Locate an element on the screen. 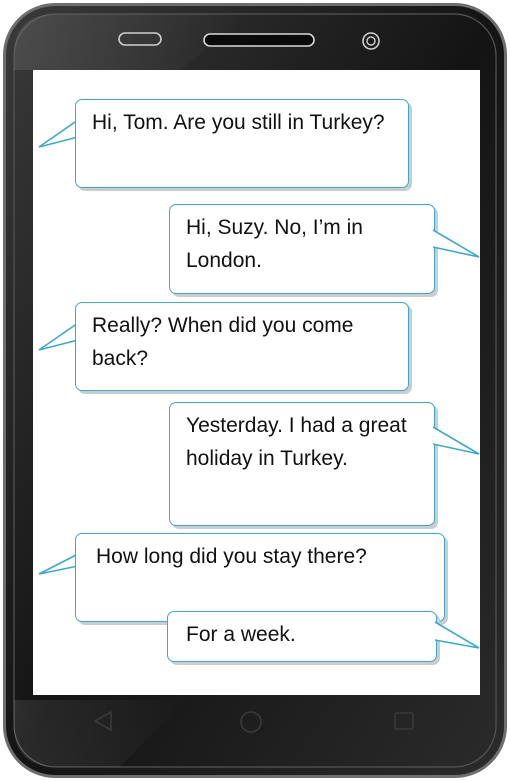 Image resolution: width=510 pixels, height=781 pixels. message-bubble-outgoing: For a week. is located at coordinates (302, 636).